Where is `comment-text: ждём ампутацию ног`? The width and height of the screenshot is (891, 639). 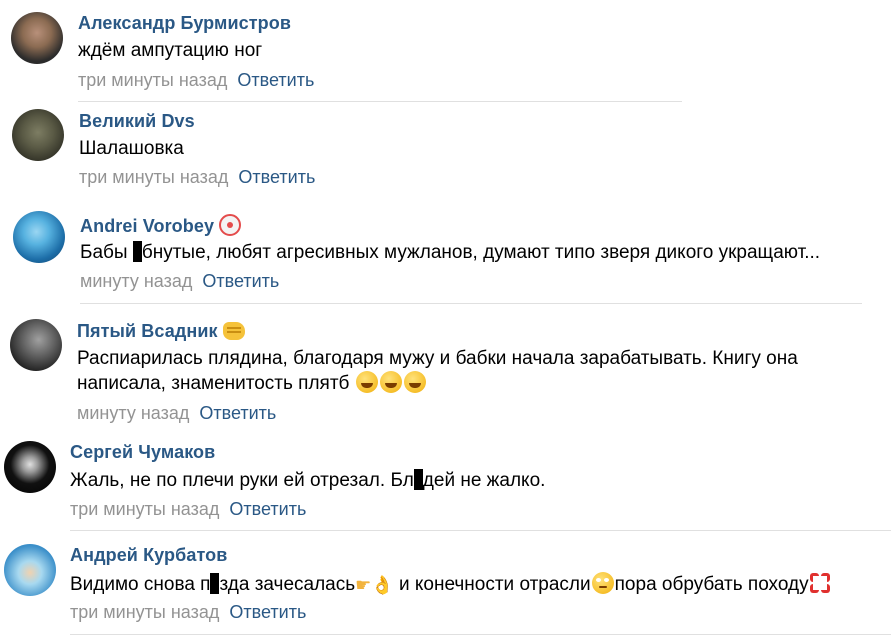
comment-text: ждём ампутацию ног is located at coordinates (170, 50).